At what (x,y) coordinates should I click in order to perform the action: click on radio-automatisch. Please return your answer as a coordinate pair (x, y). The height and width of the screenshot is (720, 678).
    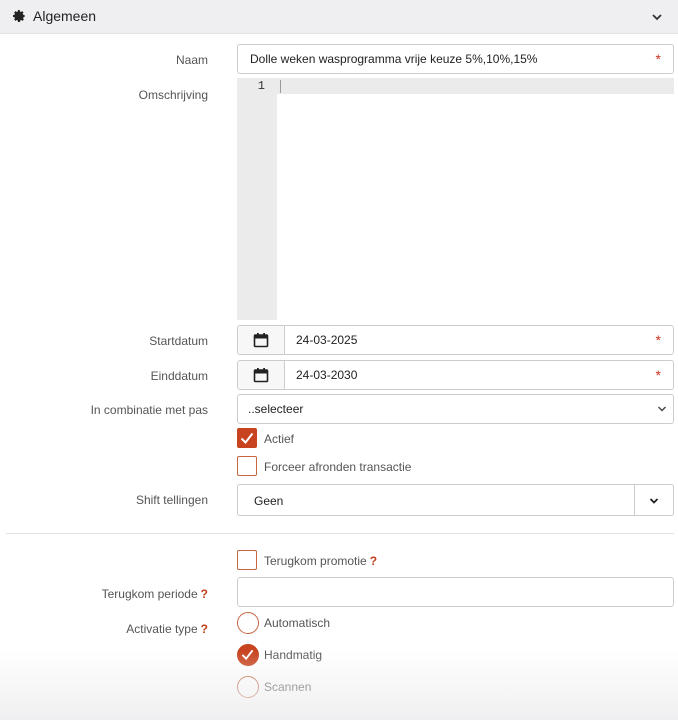
    Looking at the image, I should click on (248, 623).